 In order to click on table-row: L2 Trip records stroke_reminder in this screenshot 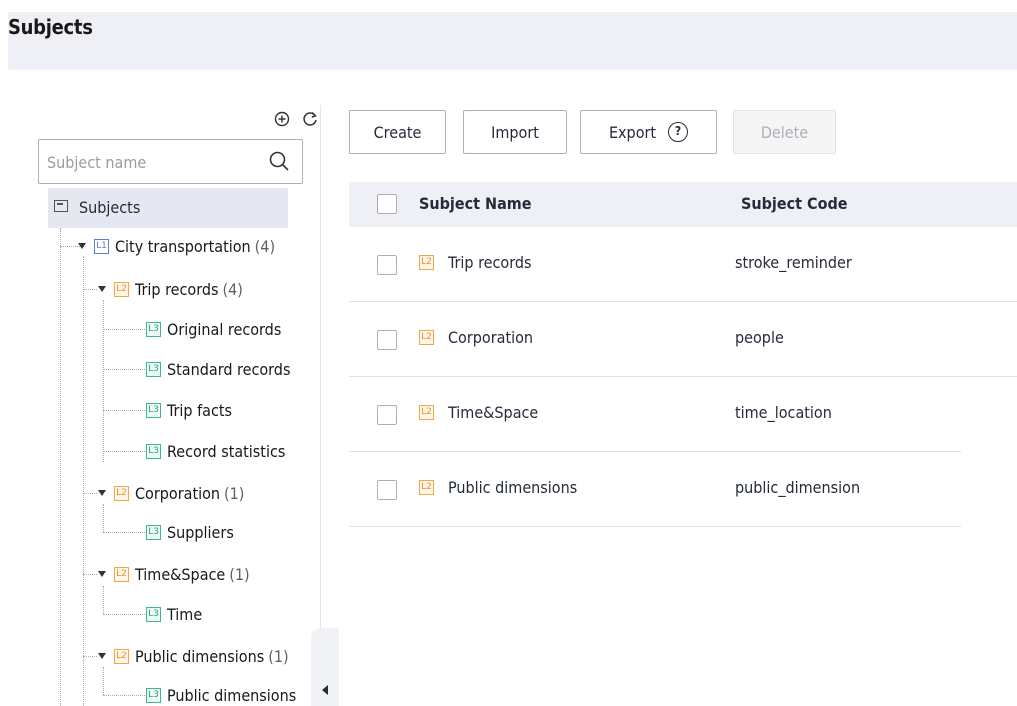, I will do `click(683, 264)`.